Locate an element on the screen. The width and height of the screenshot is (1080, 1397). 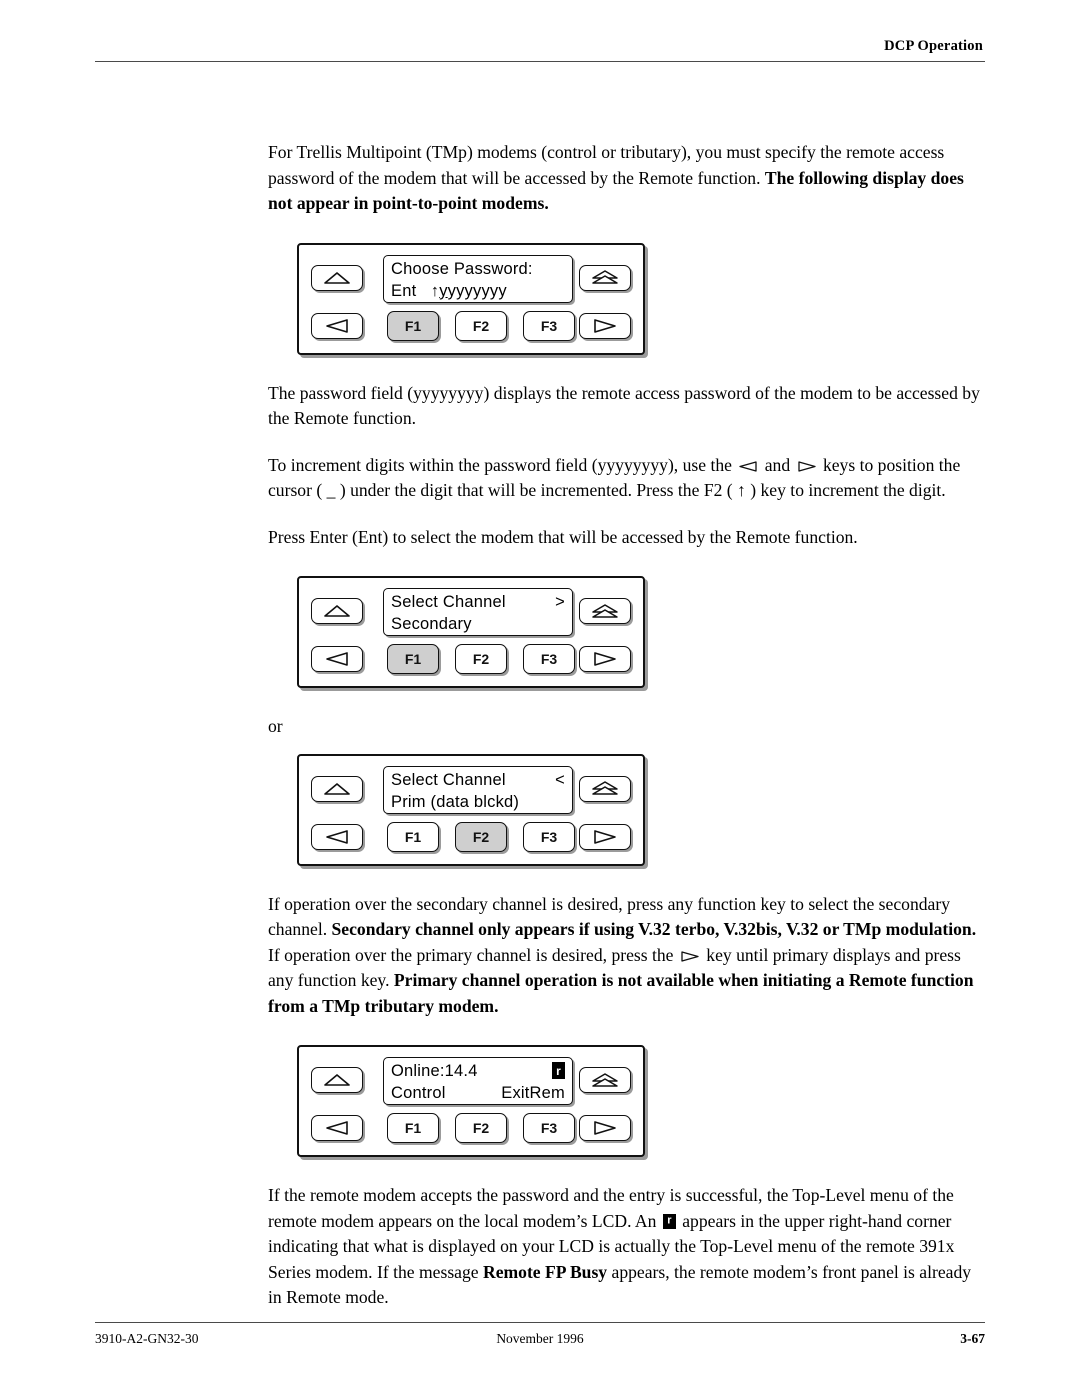
modem-front-panel: F1 F2 F3 Choose Password: Ent ↑yyyyyyyy is located at coordinates (471, 298).